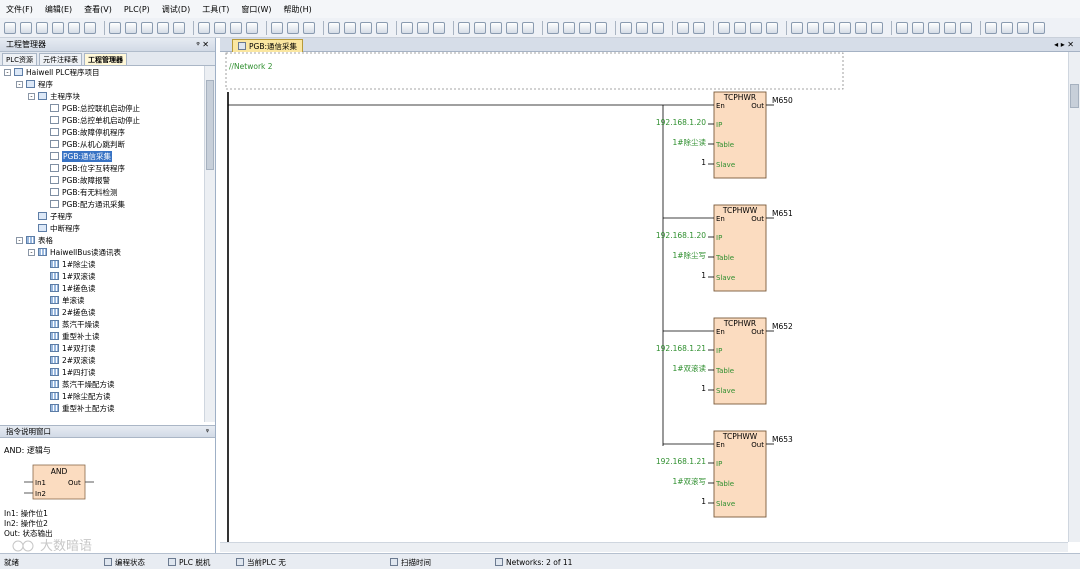  Describe the element at coordinates (644, 547) in the screenshot. I see `editor-horizontal-scrollbar` at that location.